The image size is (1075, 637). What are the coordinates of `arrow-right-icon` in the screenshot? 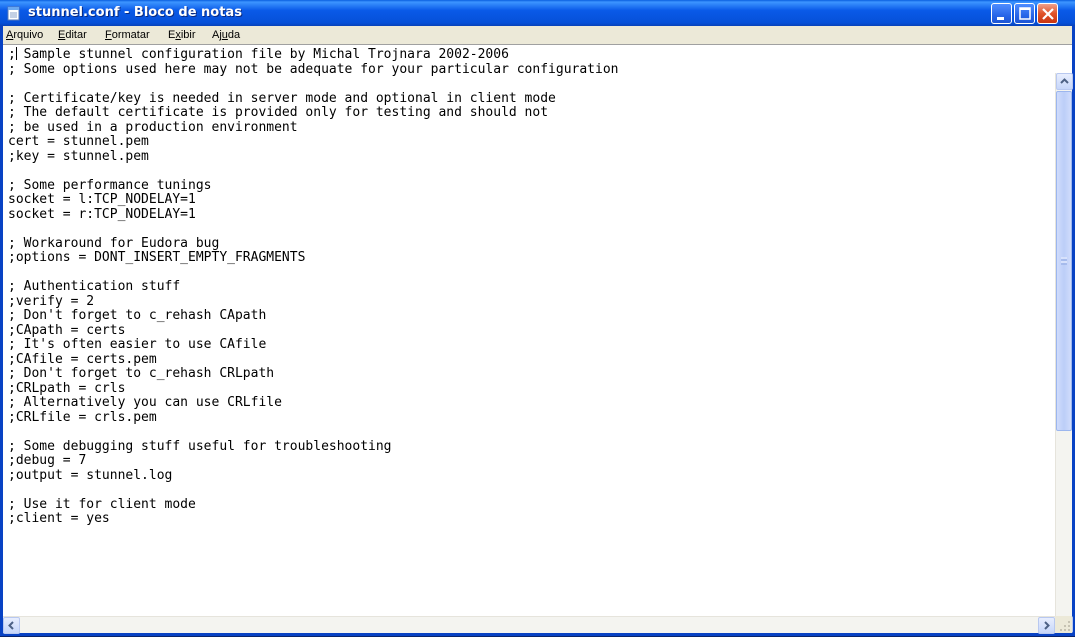 It's located at (1047, 625).